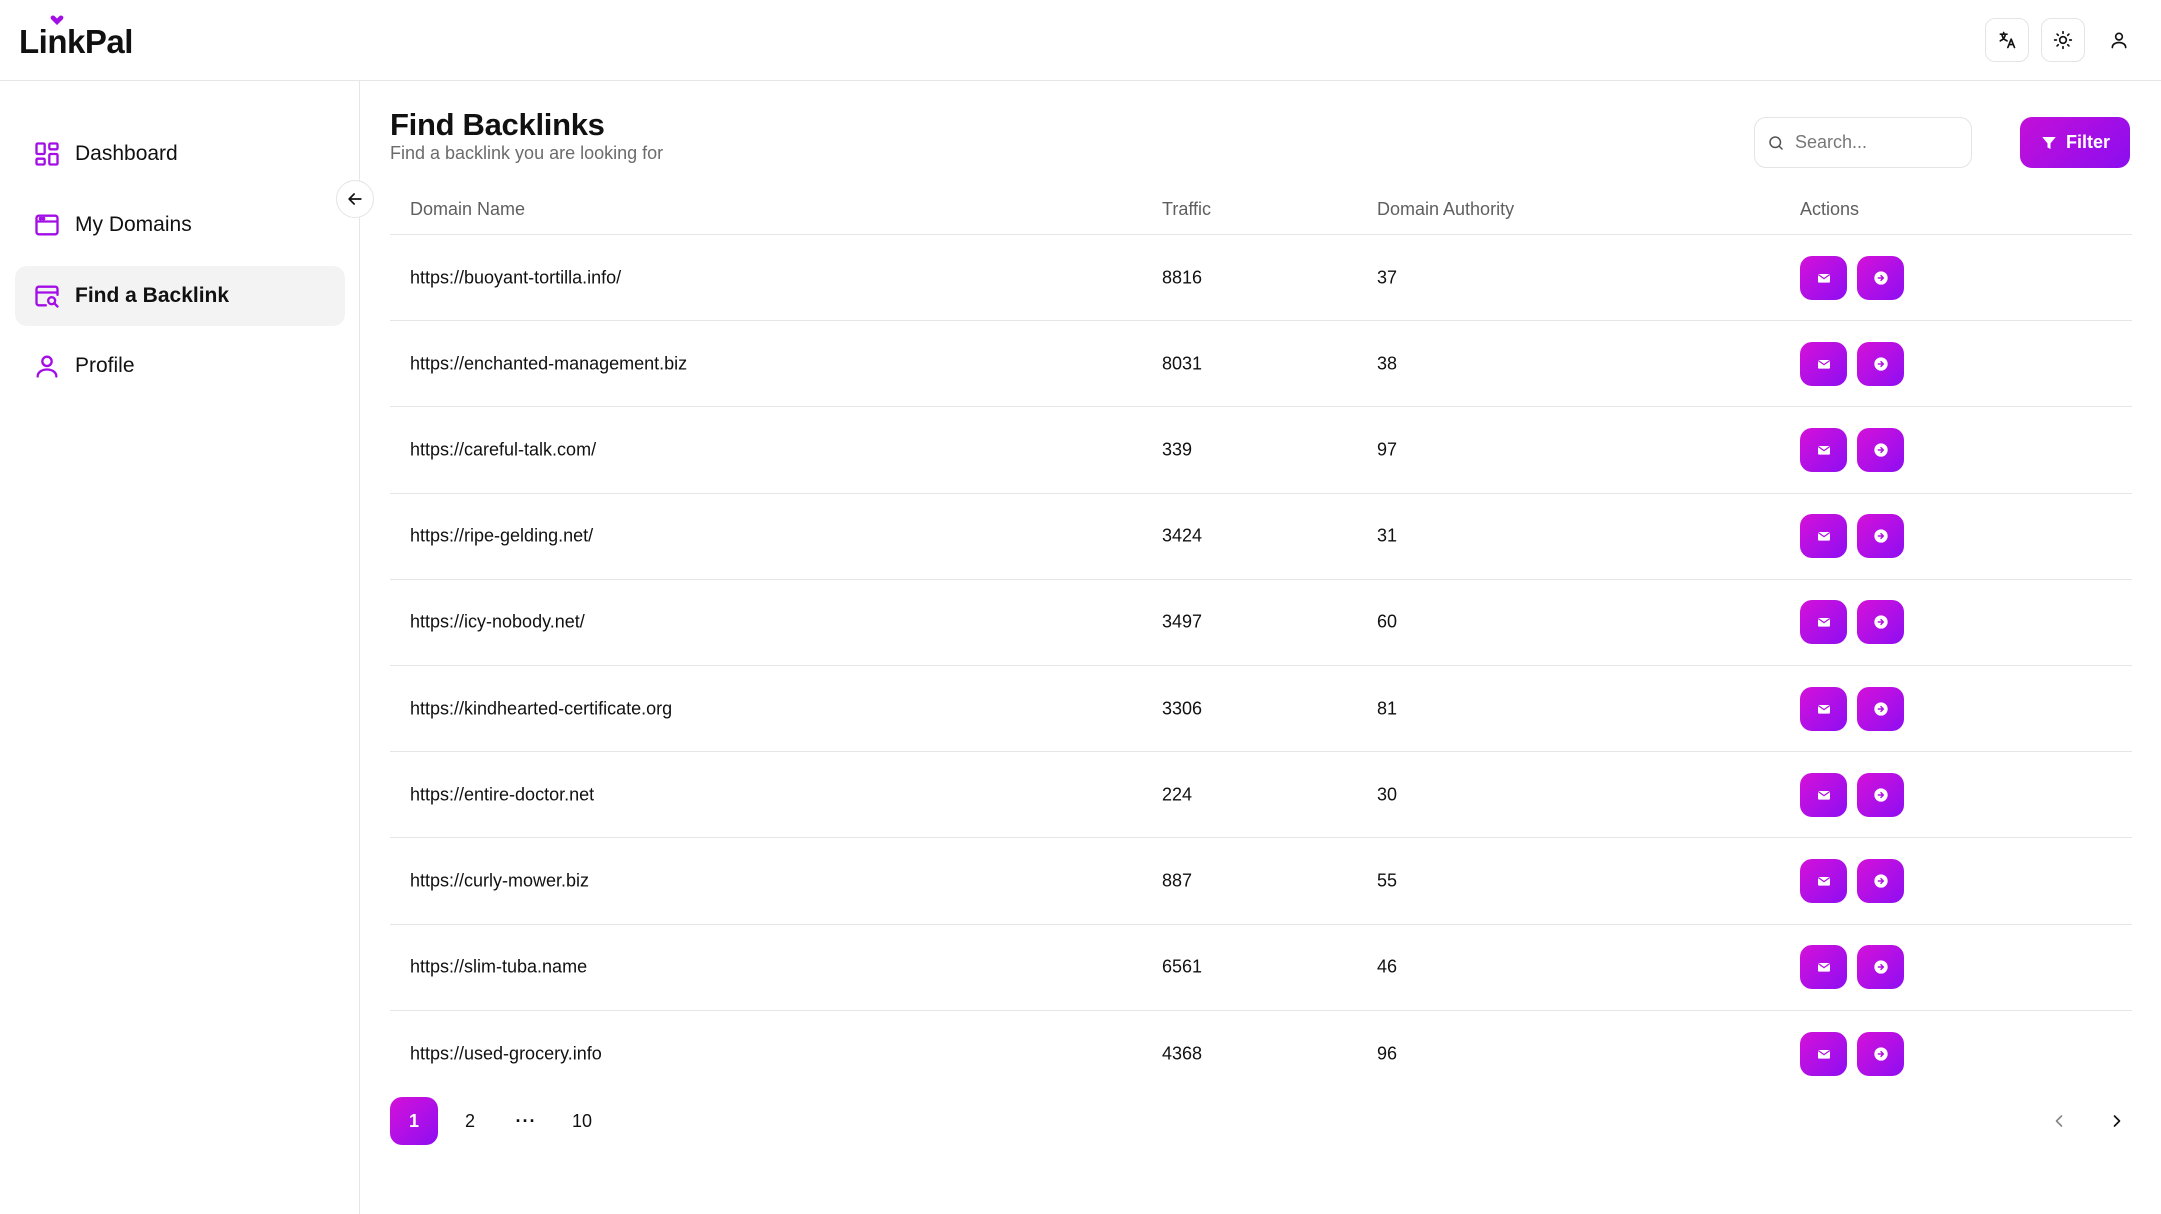  Describe the element at coordinates (1182, 535) in the screenshot. I see `traffic-cell: 3424` at that location.